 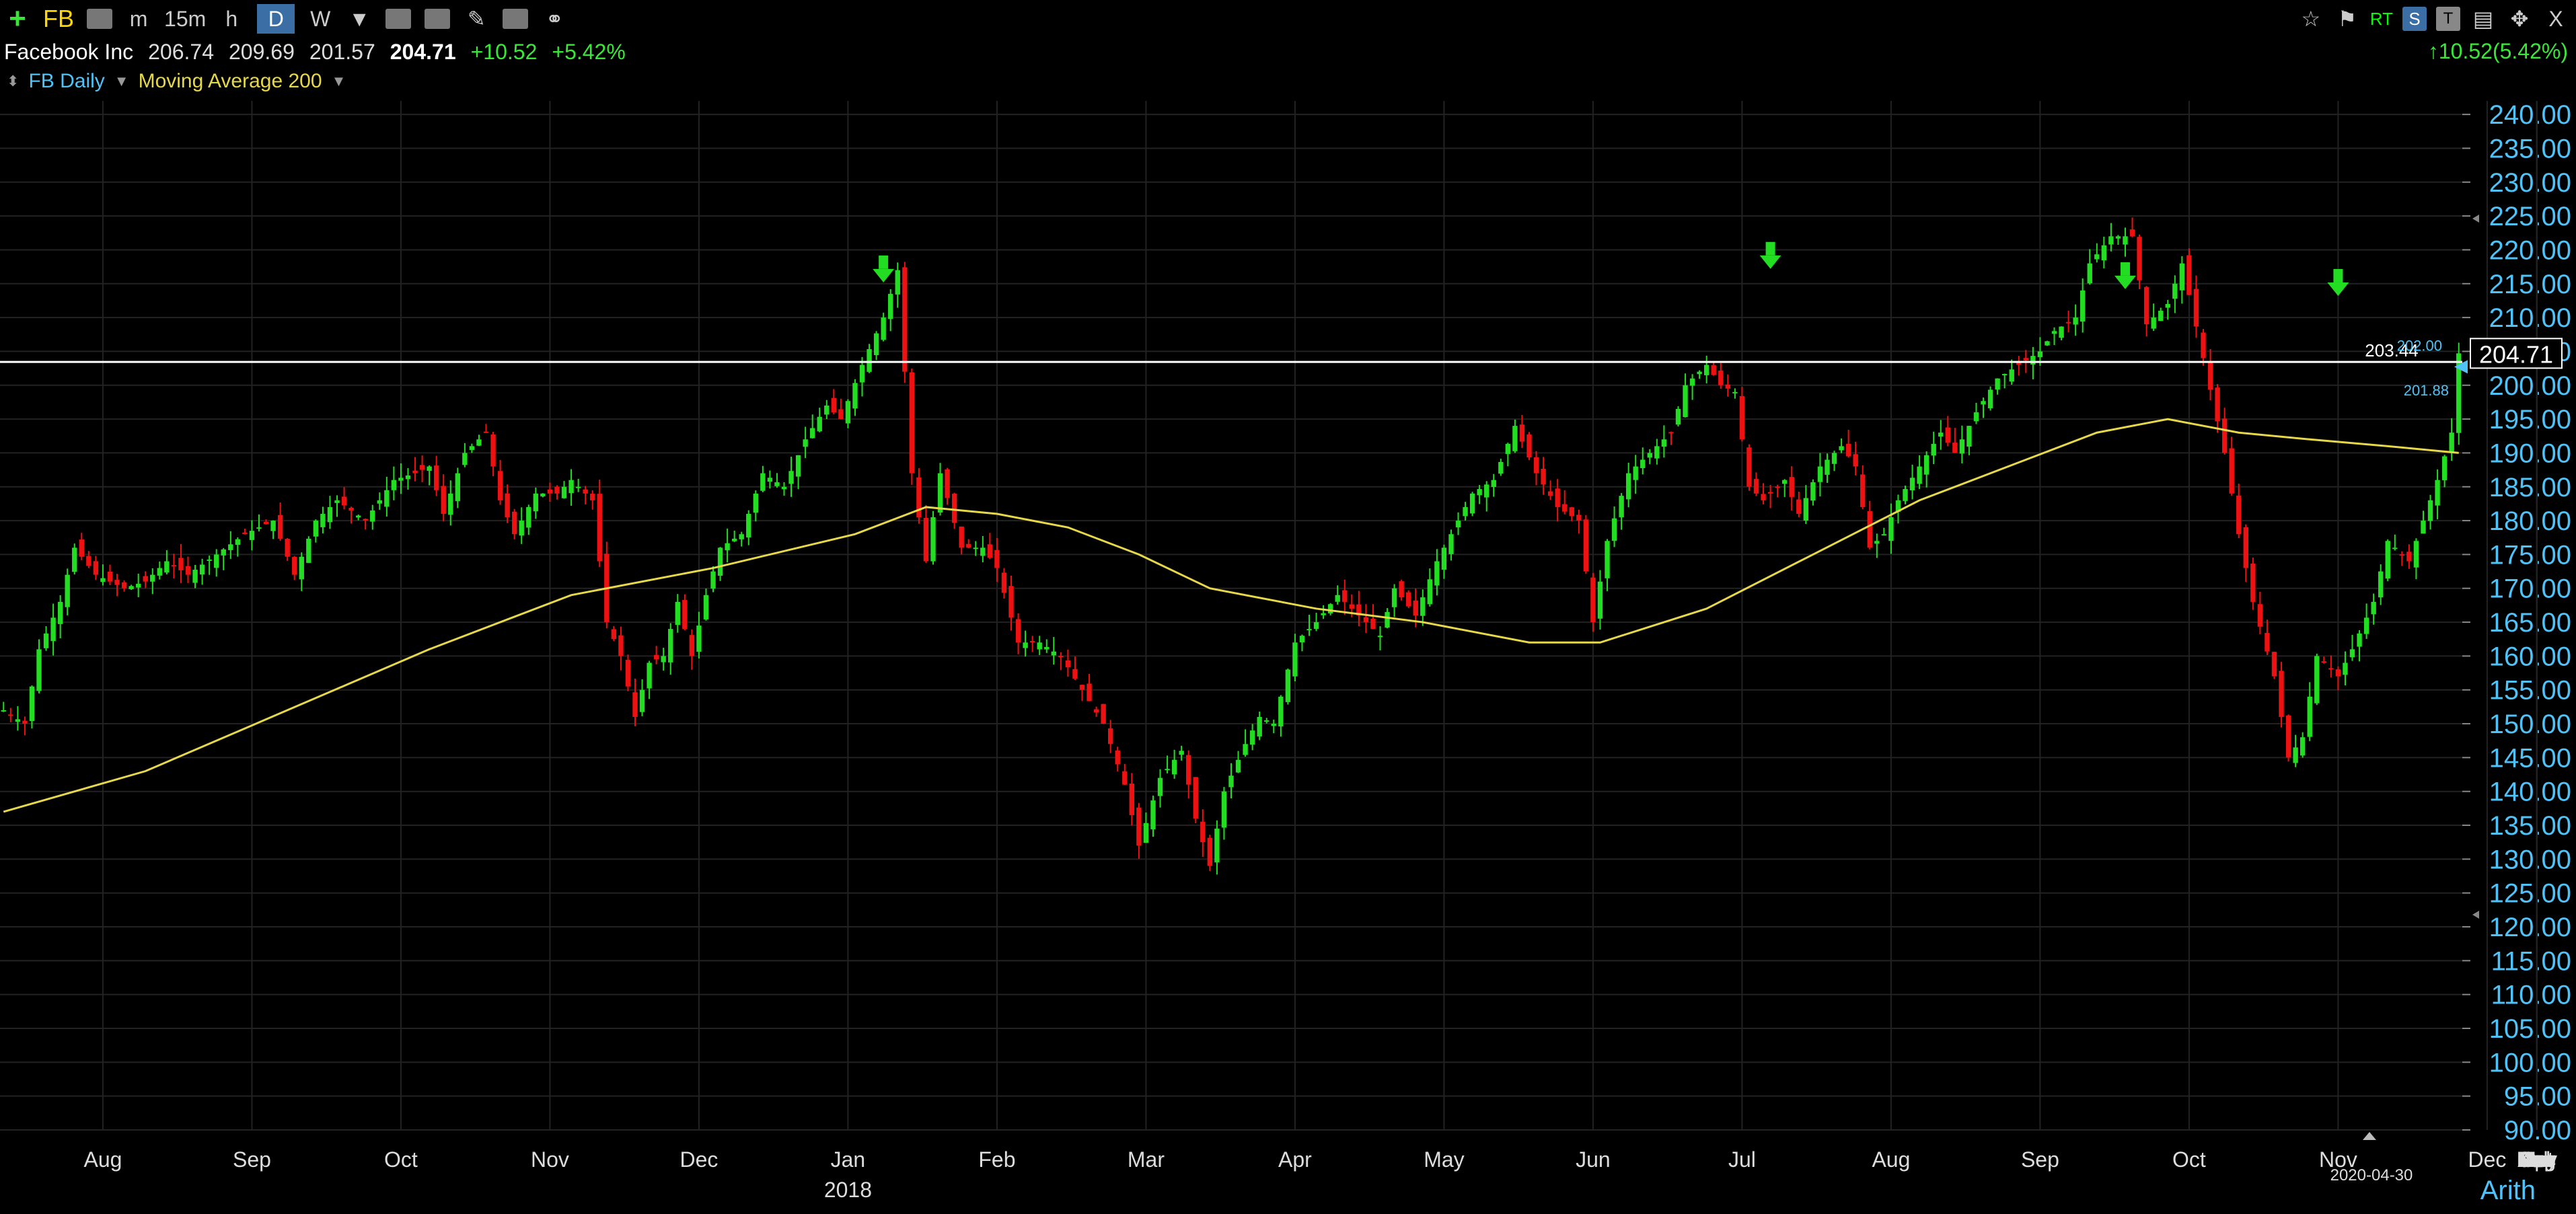 What do you see at coordinates (2040, 1159) in the screenshot?
I see `x-tick-label: Sep` at bounding box center [2040, 1159].